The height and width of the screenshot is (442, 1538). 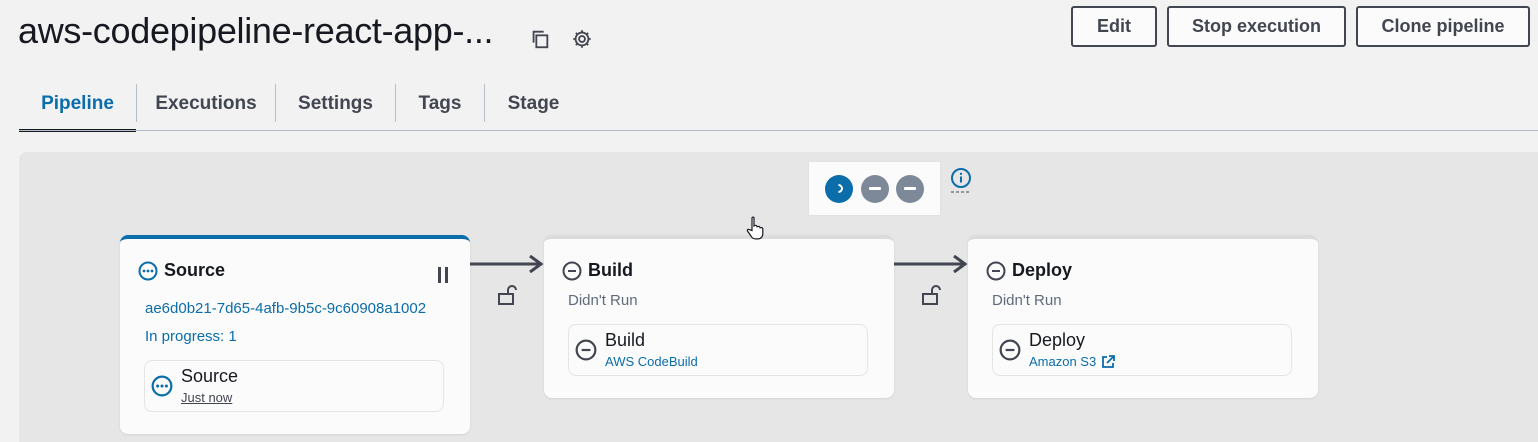 What do you see at coordinates (651, 361) in the screenshot?
I see `provider-link: AWS CodeBuild` at bounding box center [651, 361].